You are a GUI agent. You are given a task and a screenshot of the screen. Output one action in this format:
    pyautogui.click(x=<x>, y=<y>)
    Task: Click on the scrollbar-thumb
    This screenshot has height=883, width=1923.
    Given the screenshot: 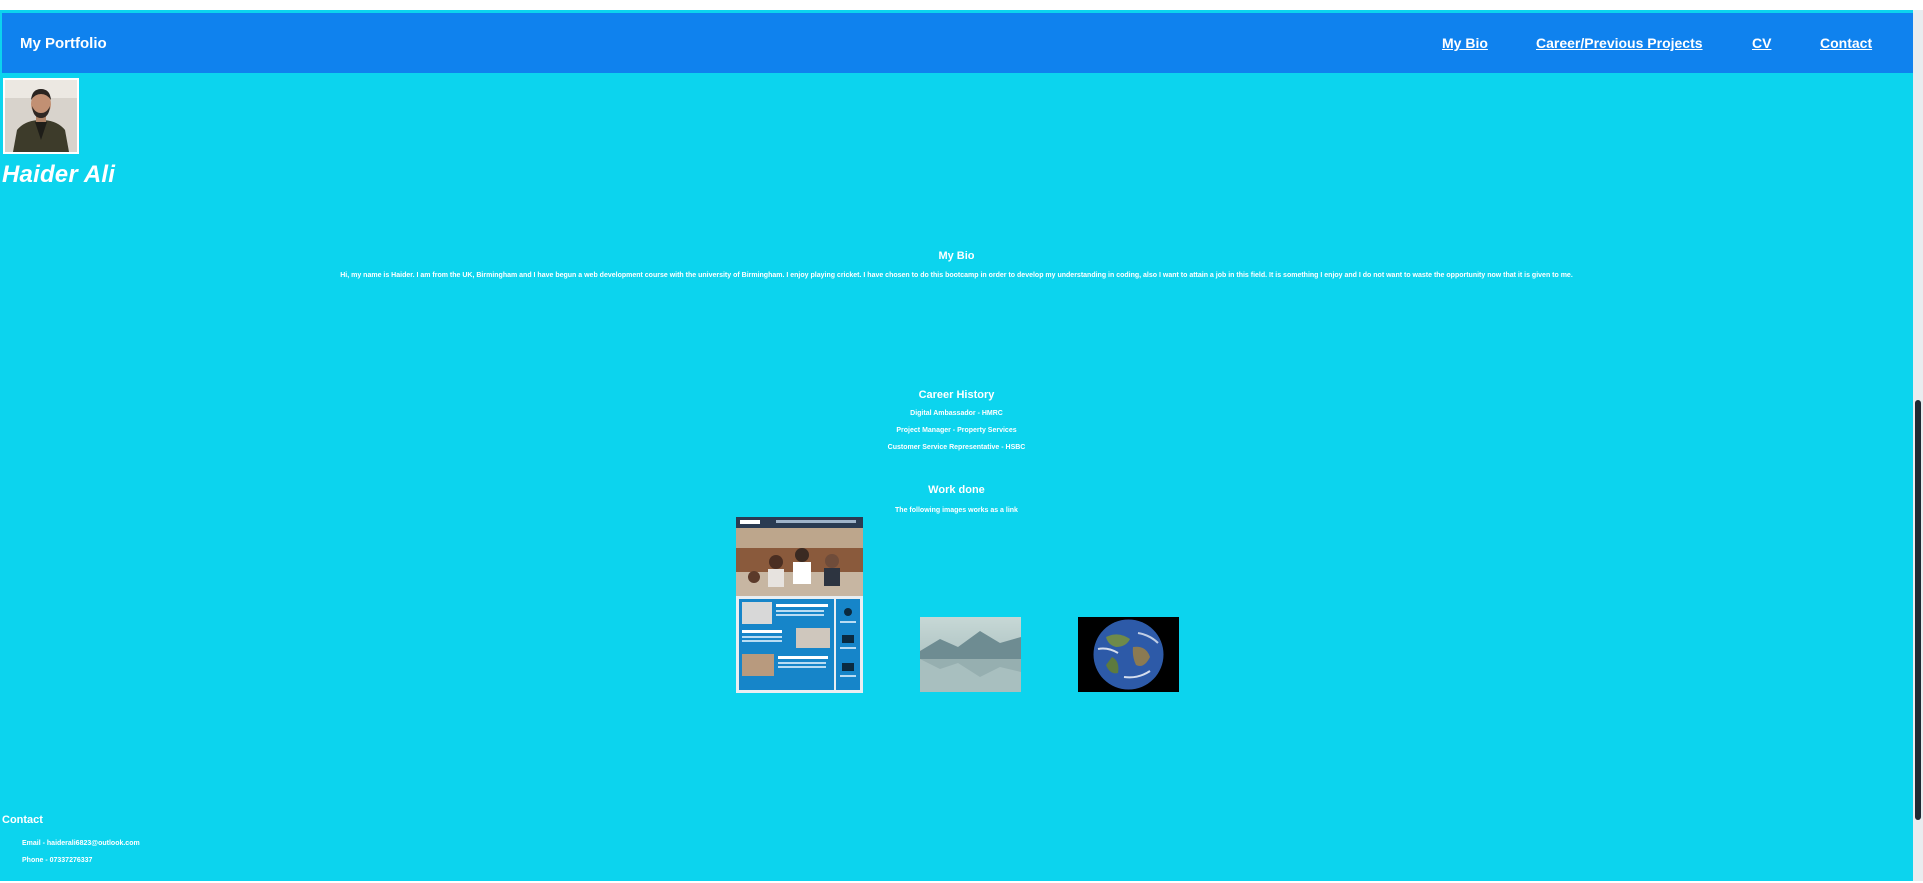 What is the action you would take?
    pyautogui.click(x=1918, y=610)
    